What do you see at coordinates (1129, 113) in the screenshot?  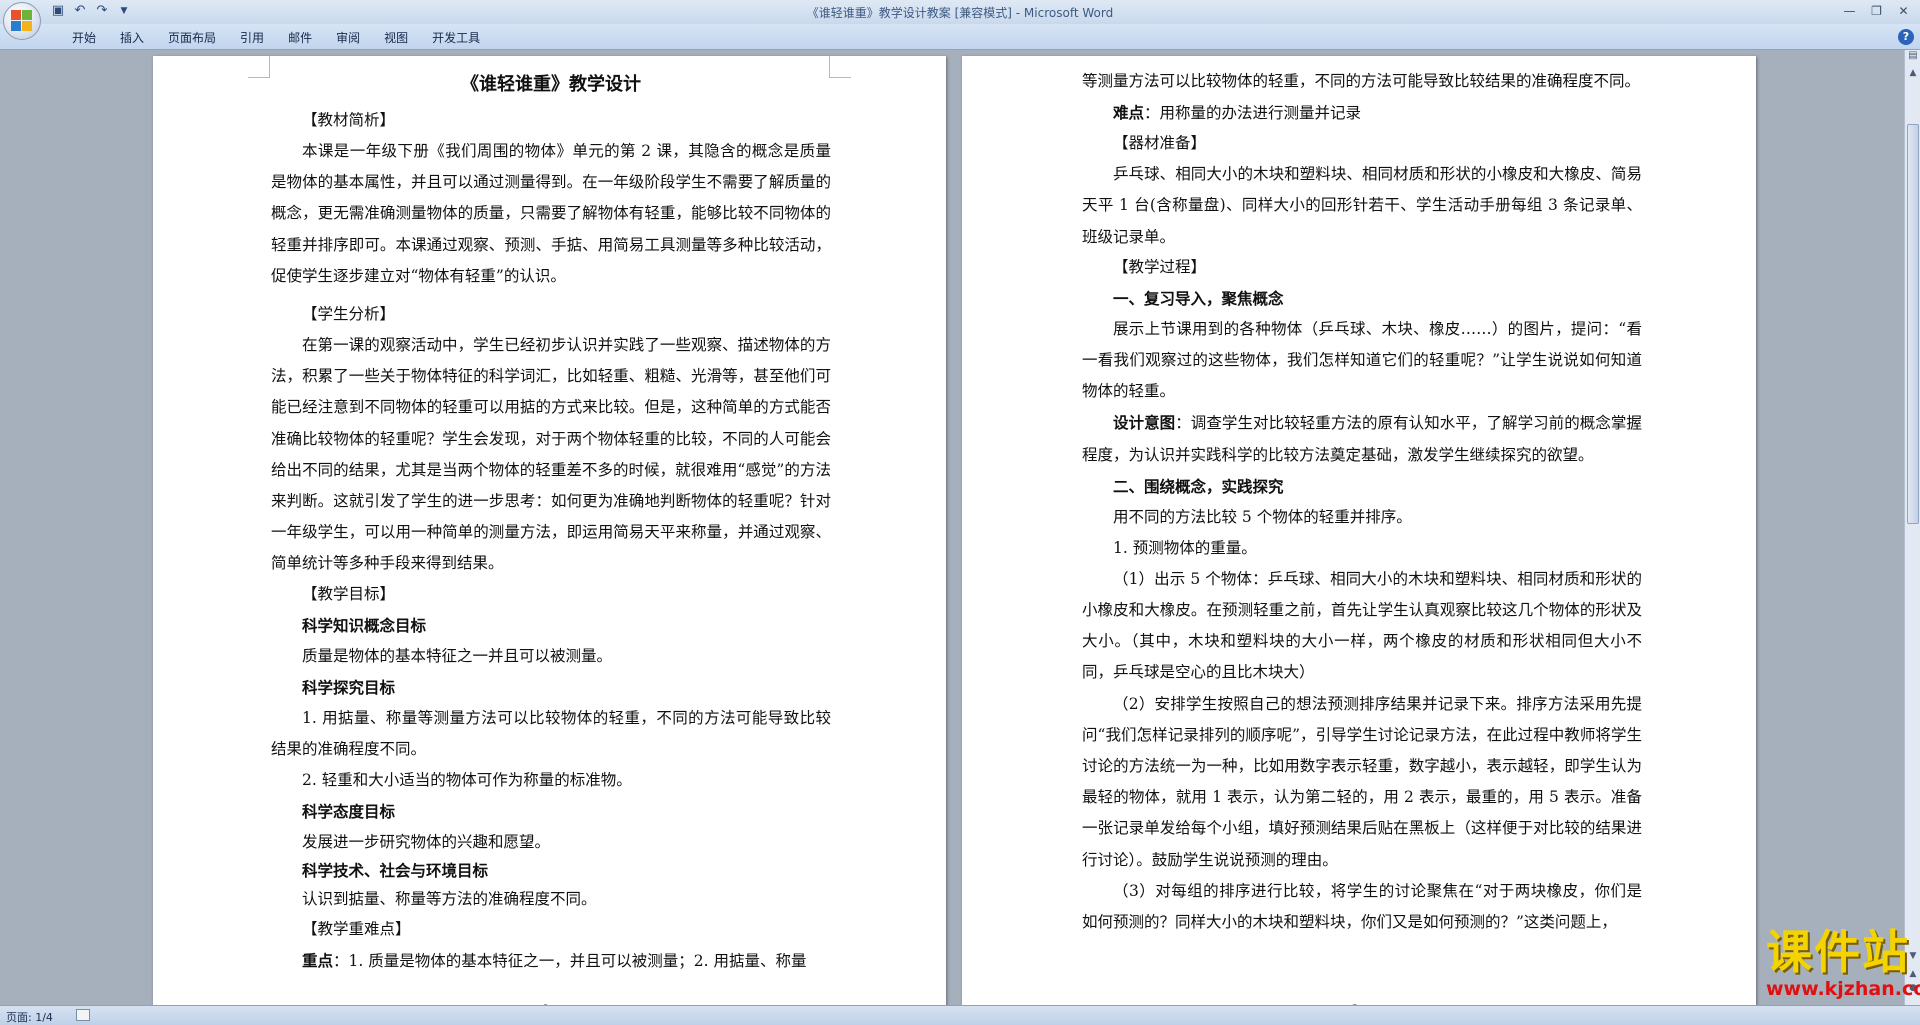 I see `difficulty-label: 难点` at bounding box center [1129, 113].